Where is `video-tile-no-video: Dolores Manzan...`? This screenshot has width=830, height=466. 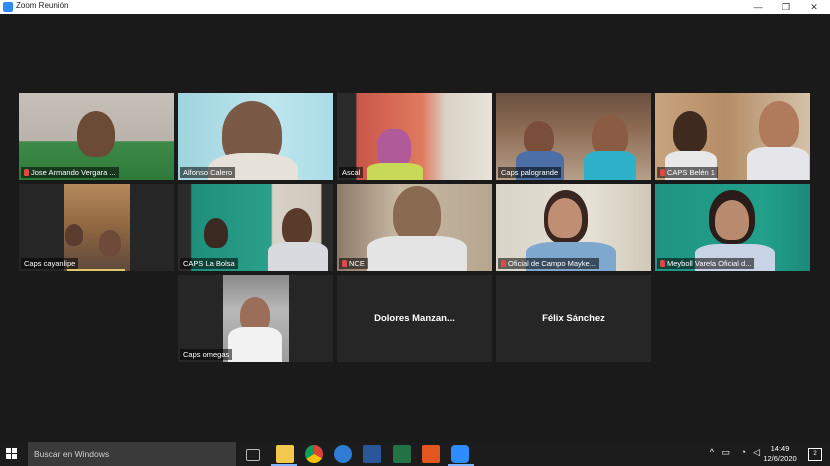 video-tile-no-video: Dolores Manzan... is located at coordinates (414, 318).